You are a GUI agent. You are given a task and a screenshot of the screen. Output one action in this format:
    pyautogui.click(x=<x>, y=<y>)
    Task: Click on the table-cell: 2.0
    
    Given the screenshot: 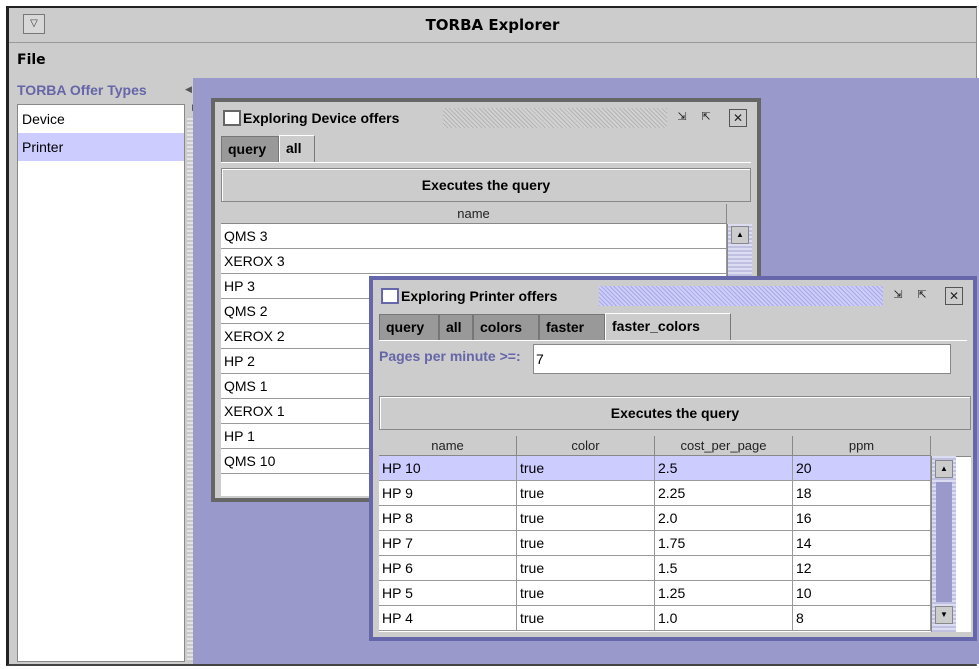 What is the action you would take?
    pyautogui.click(x=724, y=518)
    